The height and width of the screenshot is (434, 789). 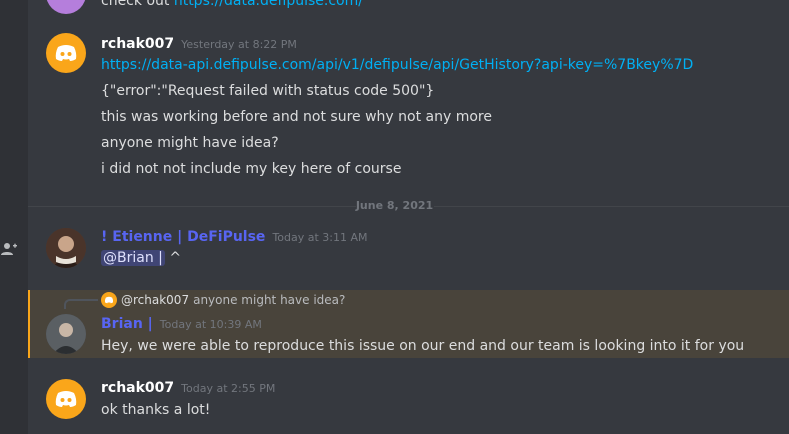 I want to click on person-avatar-icon, so click(x=66, y=334).